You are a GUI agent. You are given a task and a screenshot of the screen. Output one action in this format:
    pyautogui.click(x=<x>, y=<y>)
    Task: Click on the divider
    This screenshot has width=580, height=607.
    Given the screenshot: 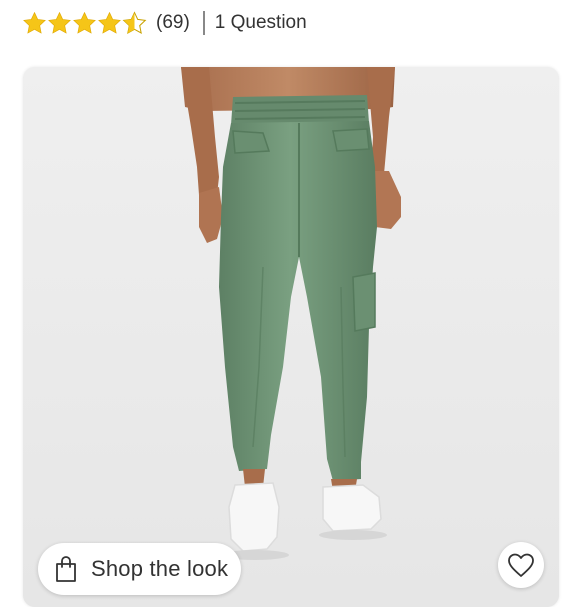 What is the action you would take?
    pyautogui.click(x=203, y=23)
    